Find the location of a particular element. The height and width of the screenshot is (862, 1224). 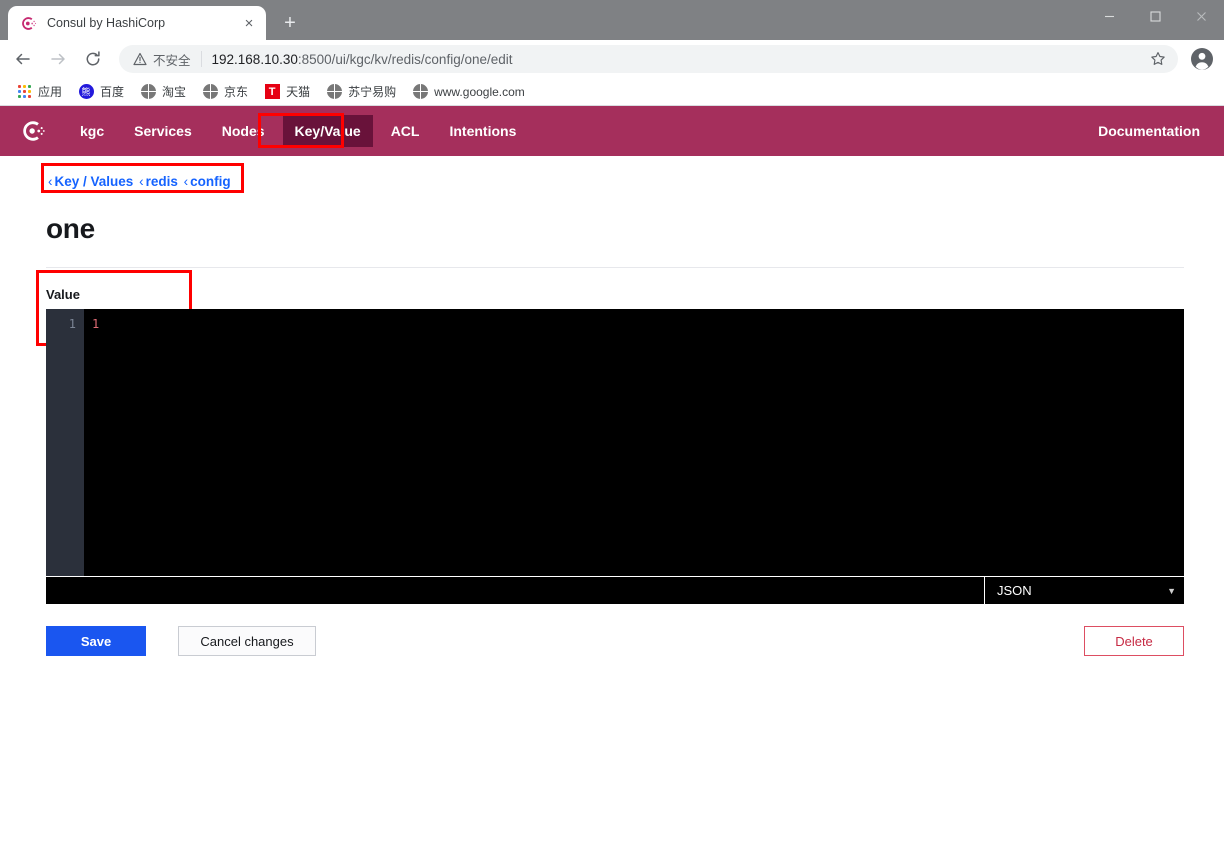

window-controls is located at coordinates (1155, 16).